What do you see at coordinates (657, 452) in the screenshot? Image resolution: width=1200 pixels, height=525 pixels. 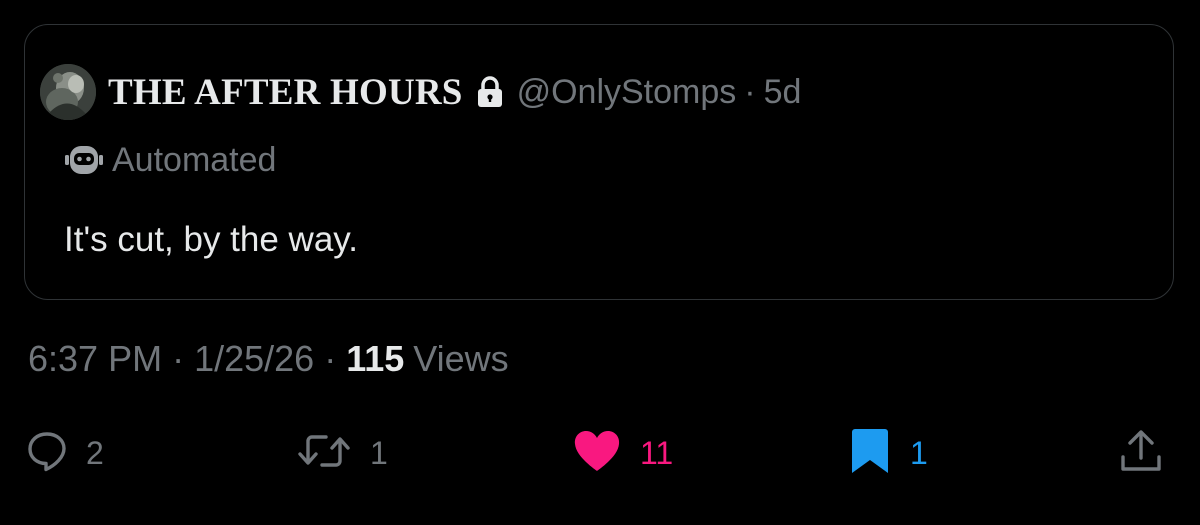 I see `like-count: 11` at bounding box center [657, 452].